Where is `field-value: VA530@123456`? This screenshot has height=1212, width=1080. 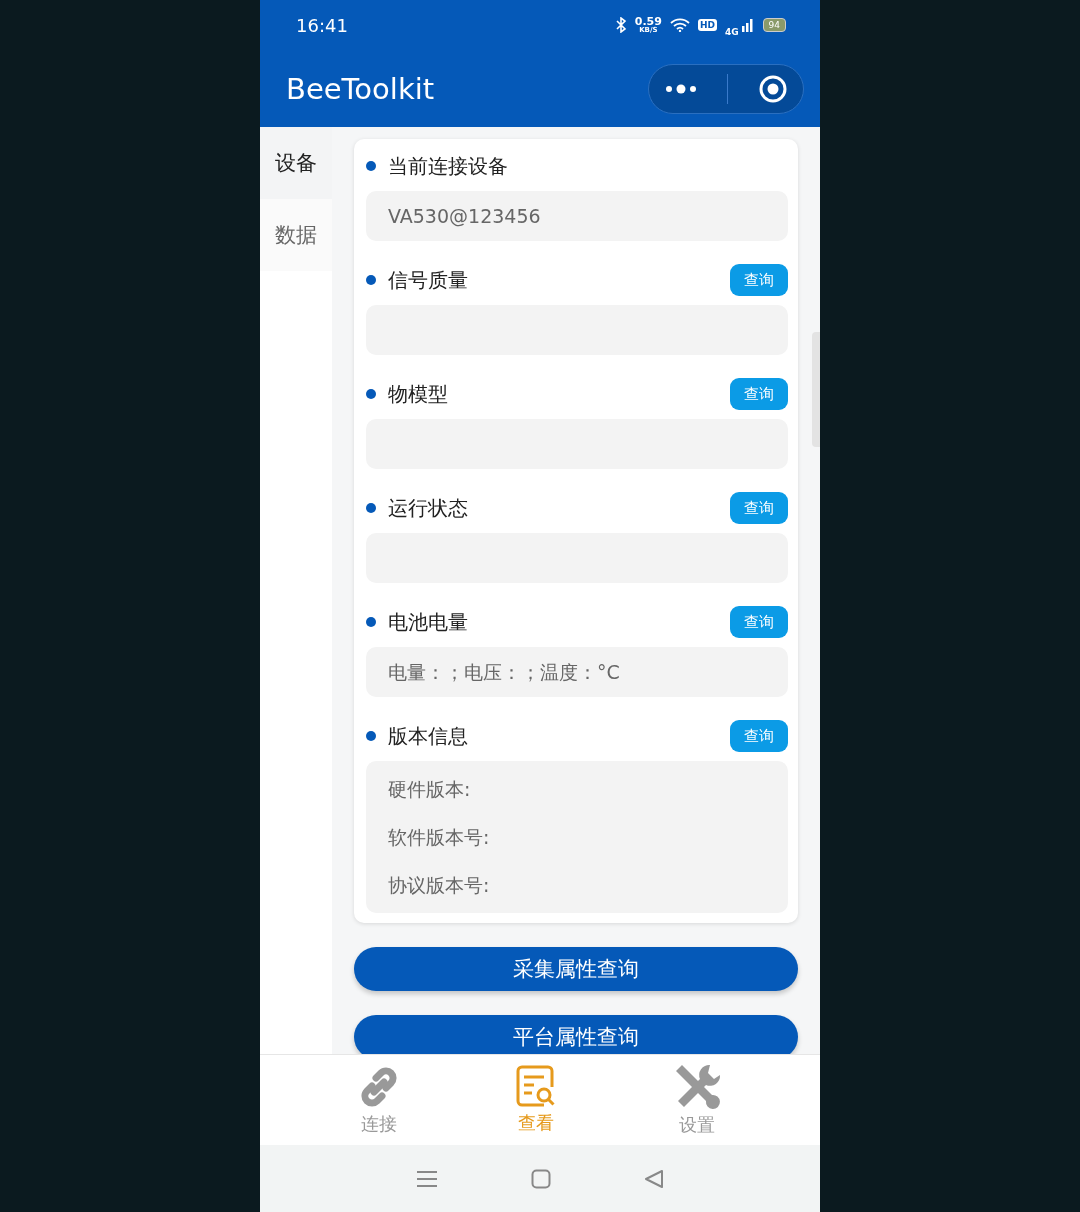
field-value: VA530@123456 is located at coordinates (464, 216).